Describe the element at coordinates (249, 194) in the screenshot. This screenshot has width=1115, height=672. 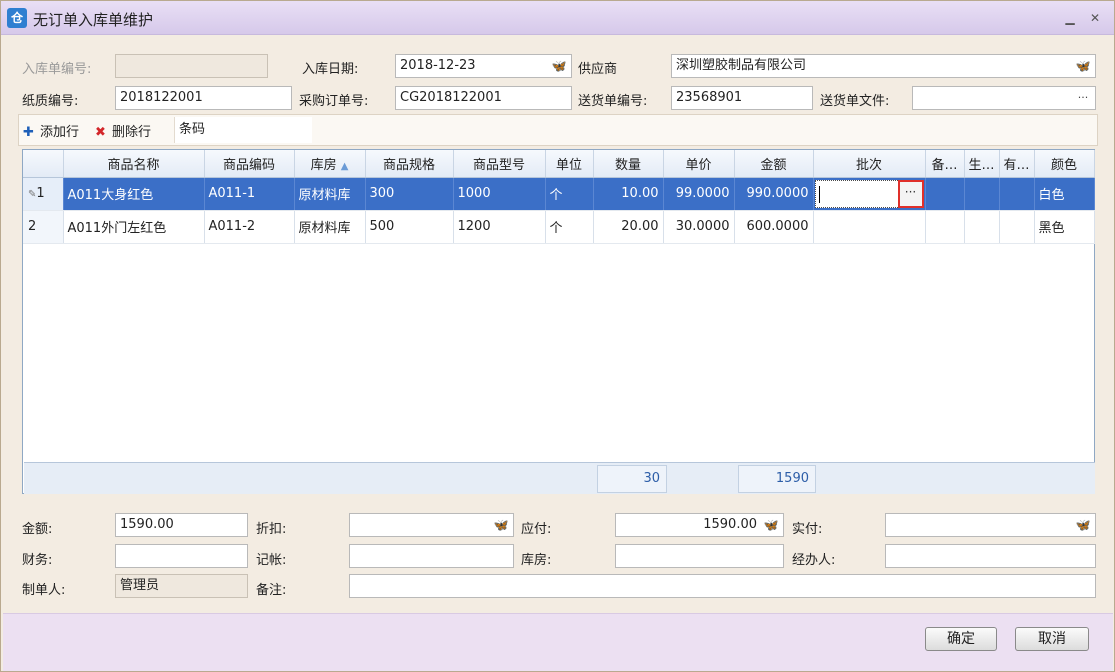
I see `cell-code: A011-1` at that location.